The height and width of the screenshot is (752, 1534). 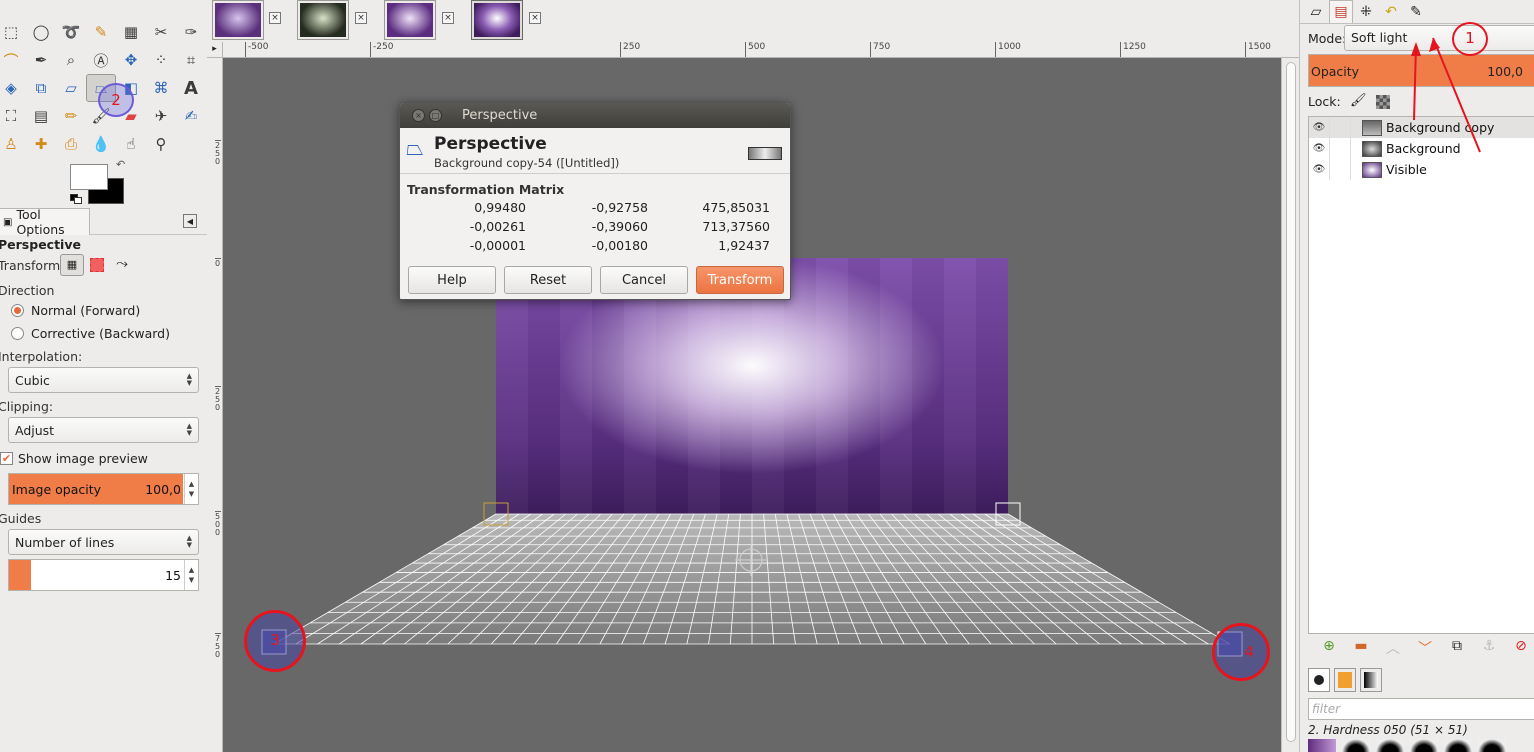 What do you see at coordinates (1421, 709) in the screenshot?
I see `brush-filter-input: filter` at bounding box center [1421, 709].